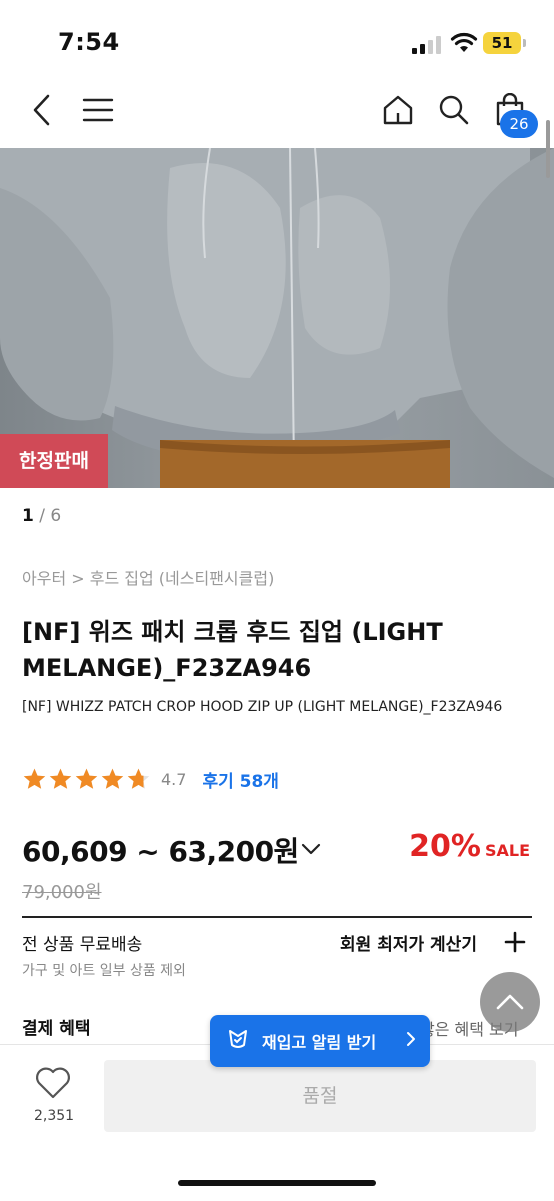  I want to click on original-price: 79,000원, so click(62, 892).